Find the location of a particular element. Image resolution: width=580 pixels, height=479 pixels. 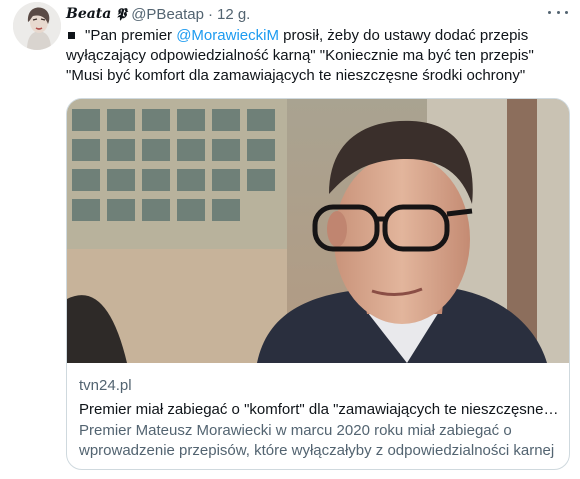

author-display-name: Beata 𝕻 is located at coordinates (96, 14).